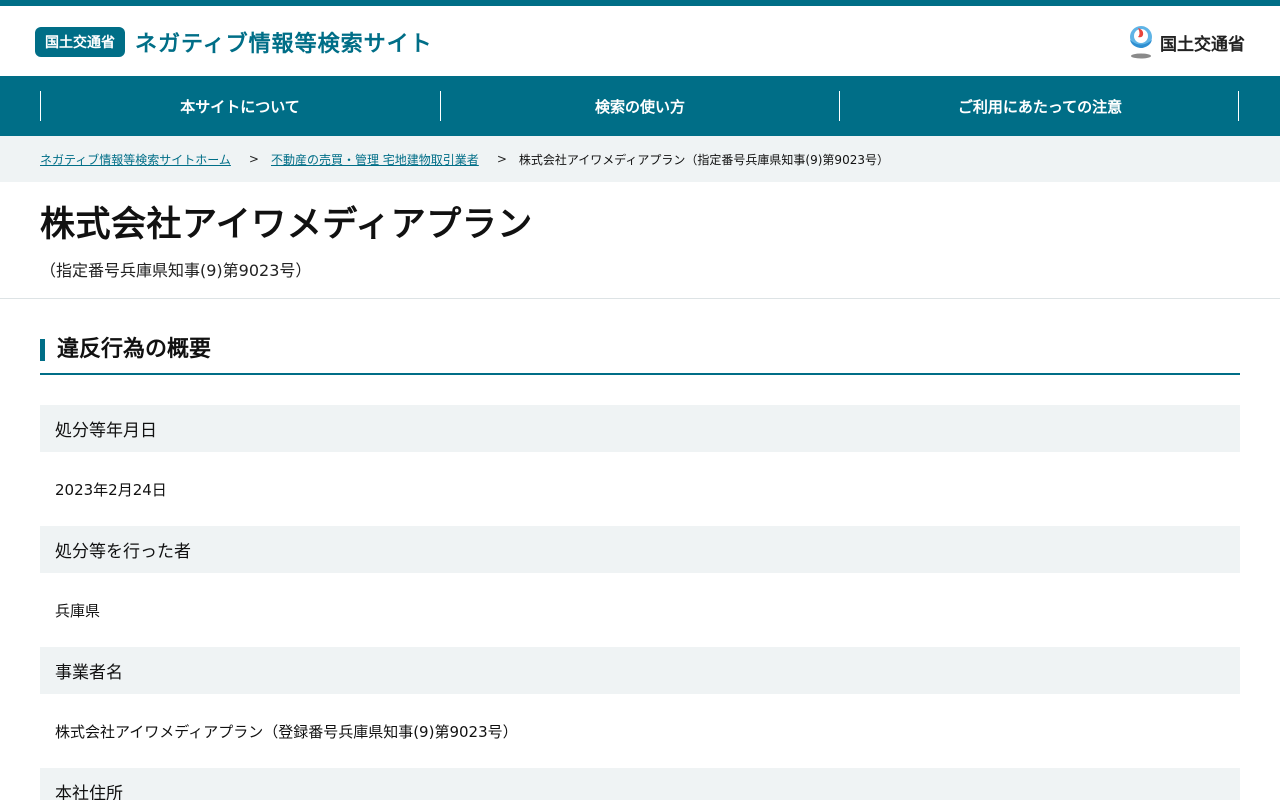  What do you see at coordinates (176, 270) in the screenshot?
I see `page-subtitle: （指定番号兵庫県知事(9)第9023号）` at bounding box center [176, 270].